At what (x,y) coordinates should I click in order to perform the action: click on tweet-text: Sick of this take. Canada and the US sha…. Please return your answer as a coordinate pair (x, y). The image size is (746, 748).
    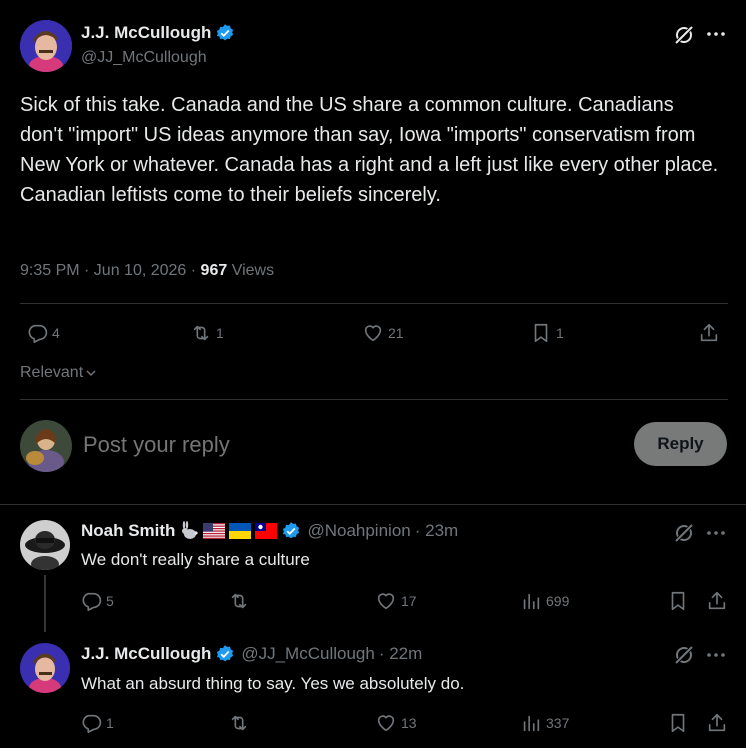
    Looking at the image, I should click on (369, 150).